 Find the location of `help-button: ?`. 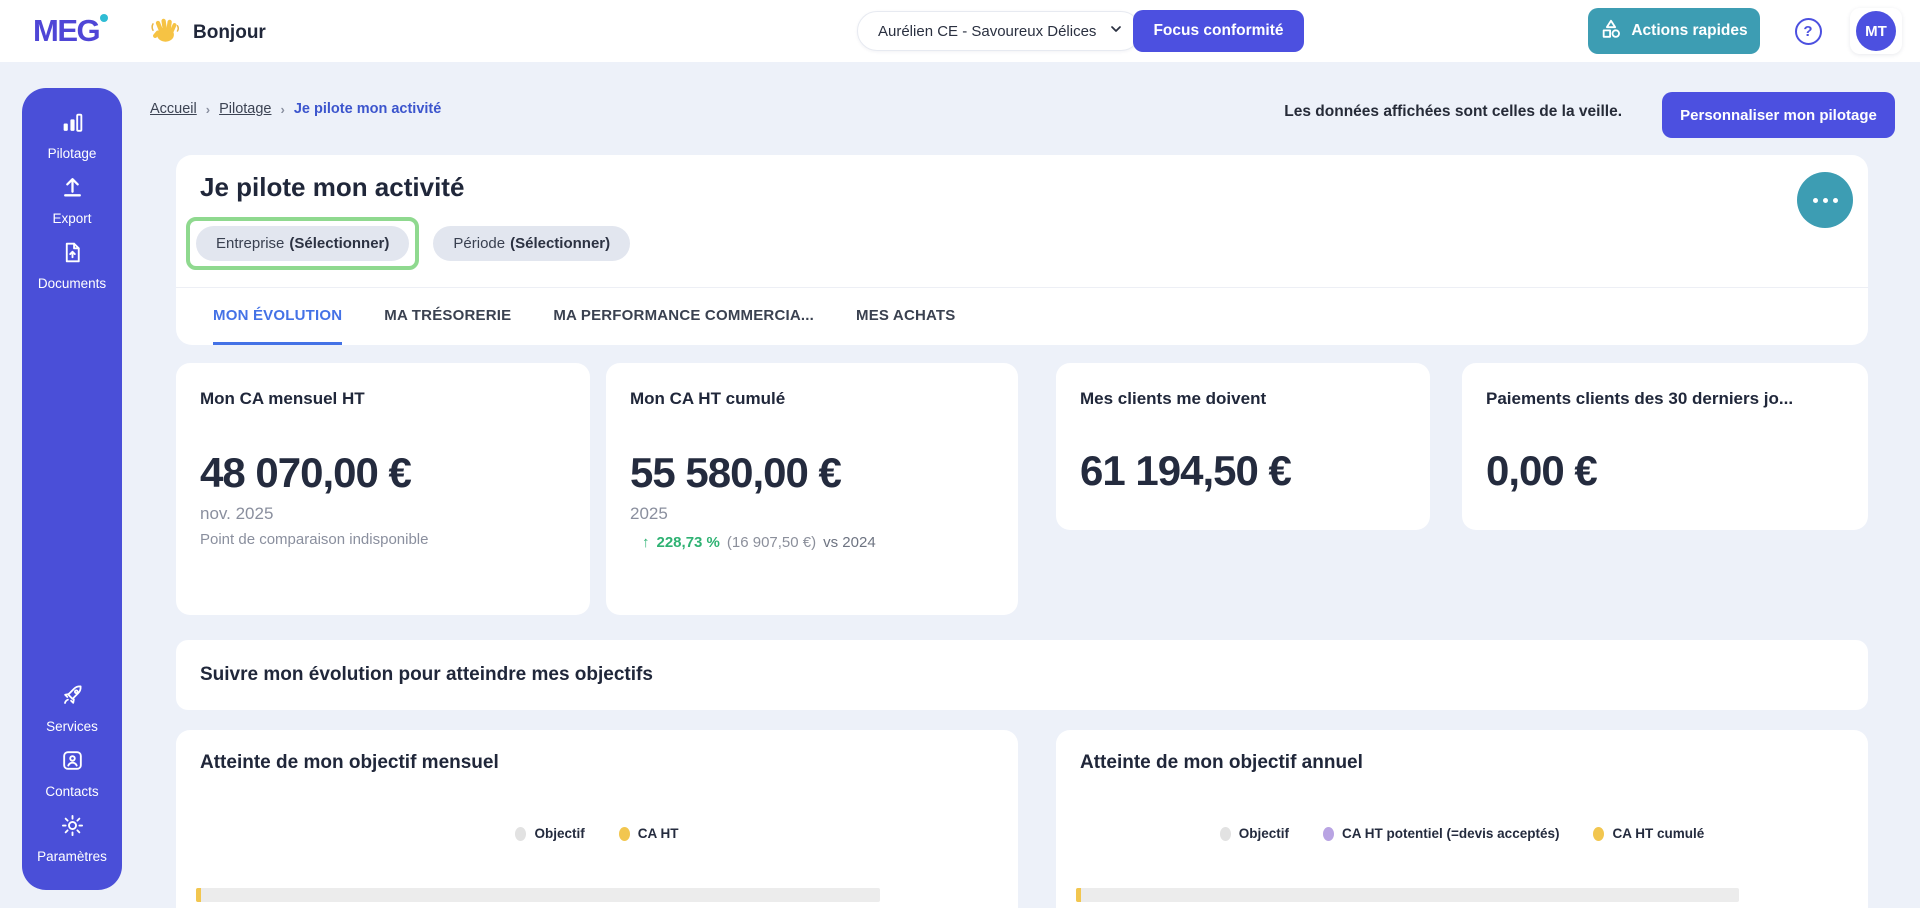

help-button: ? is located at coordinates (1808, 31).